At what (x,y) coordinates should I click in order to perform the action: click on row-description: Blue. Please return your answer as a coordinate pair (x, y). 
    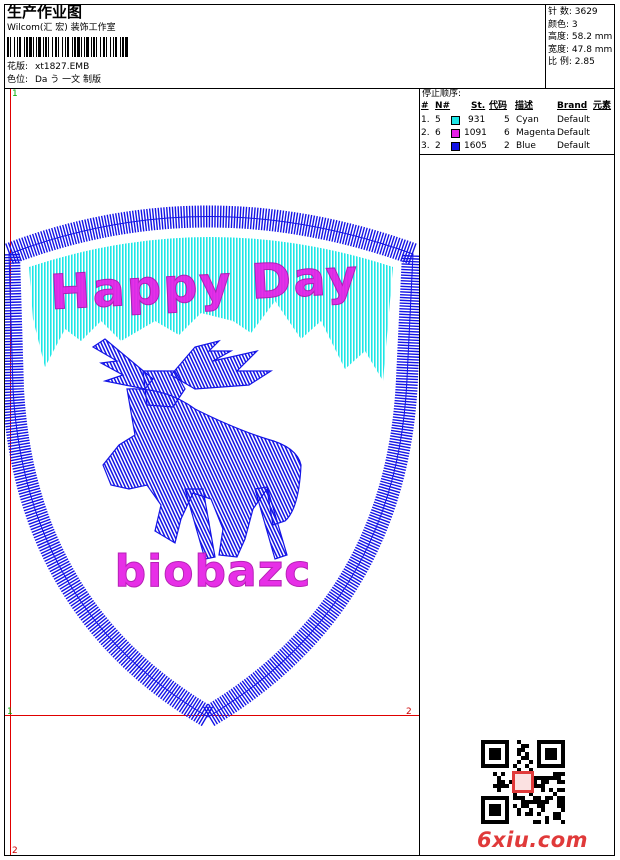
    Looking at the image, I should click on (526, 146).